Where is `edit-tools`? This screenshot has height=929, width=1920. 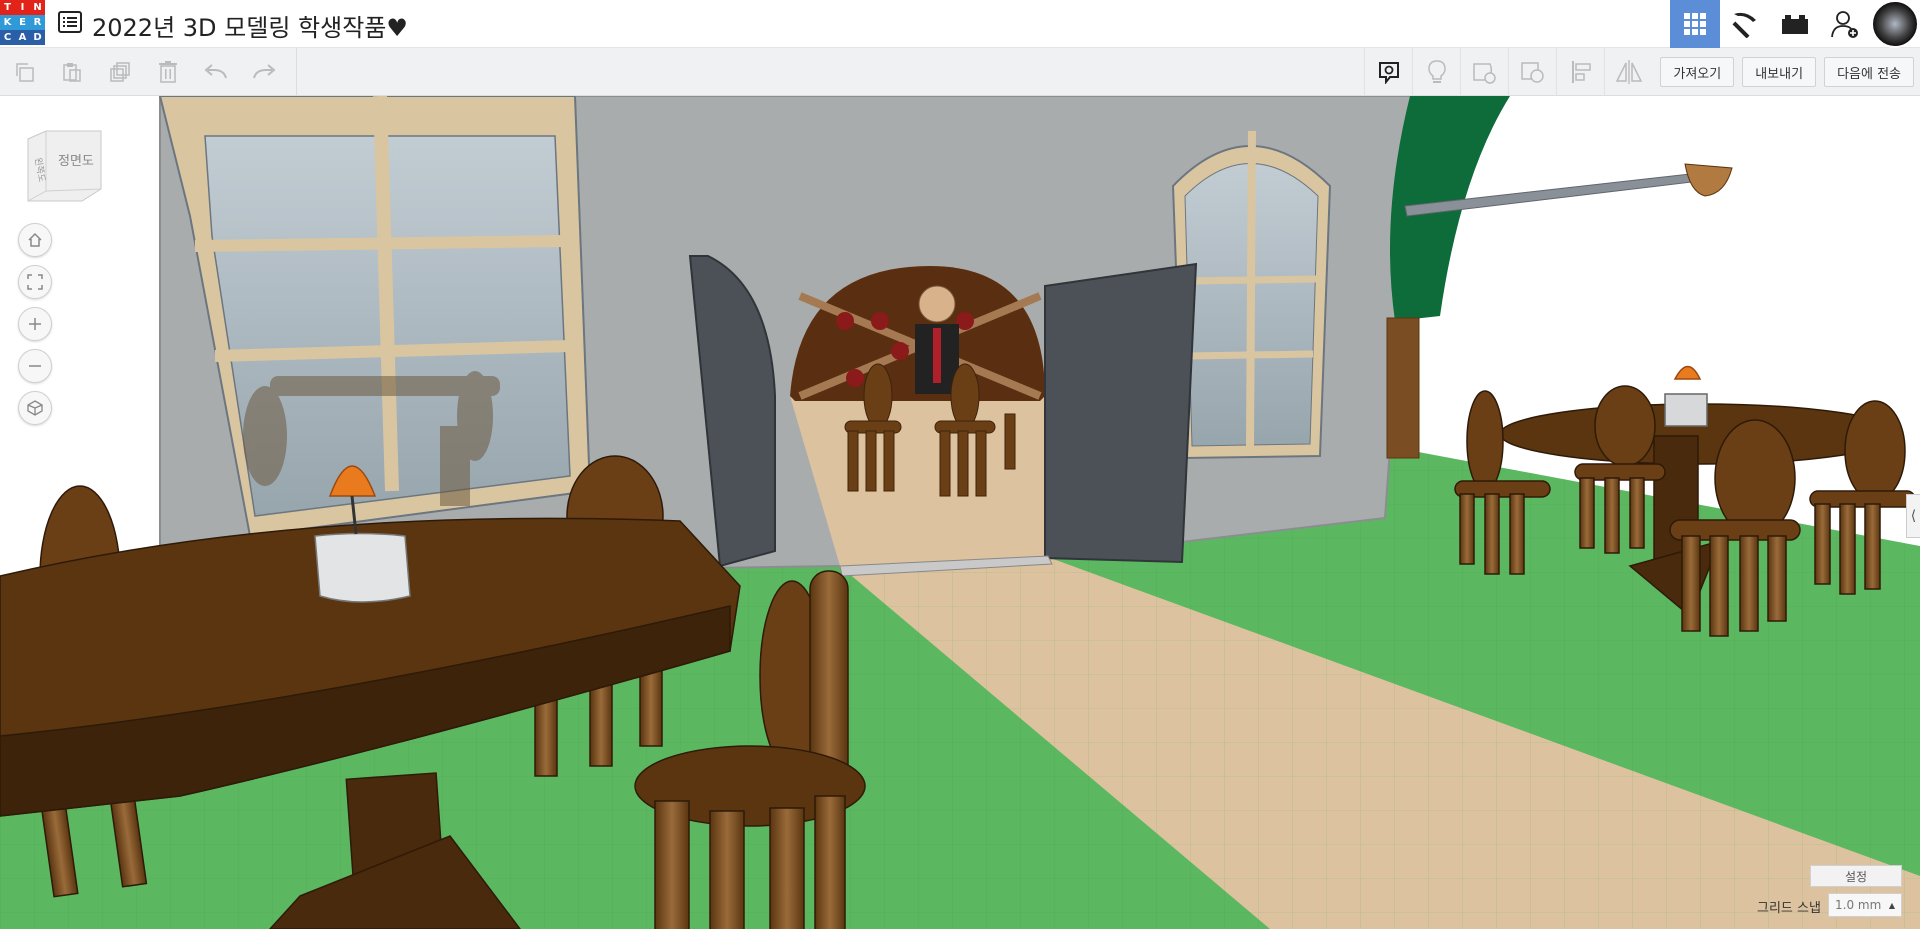
edit-tools is located at coordinates (148, 72).